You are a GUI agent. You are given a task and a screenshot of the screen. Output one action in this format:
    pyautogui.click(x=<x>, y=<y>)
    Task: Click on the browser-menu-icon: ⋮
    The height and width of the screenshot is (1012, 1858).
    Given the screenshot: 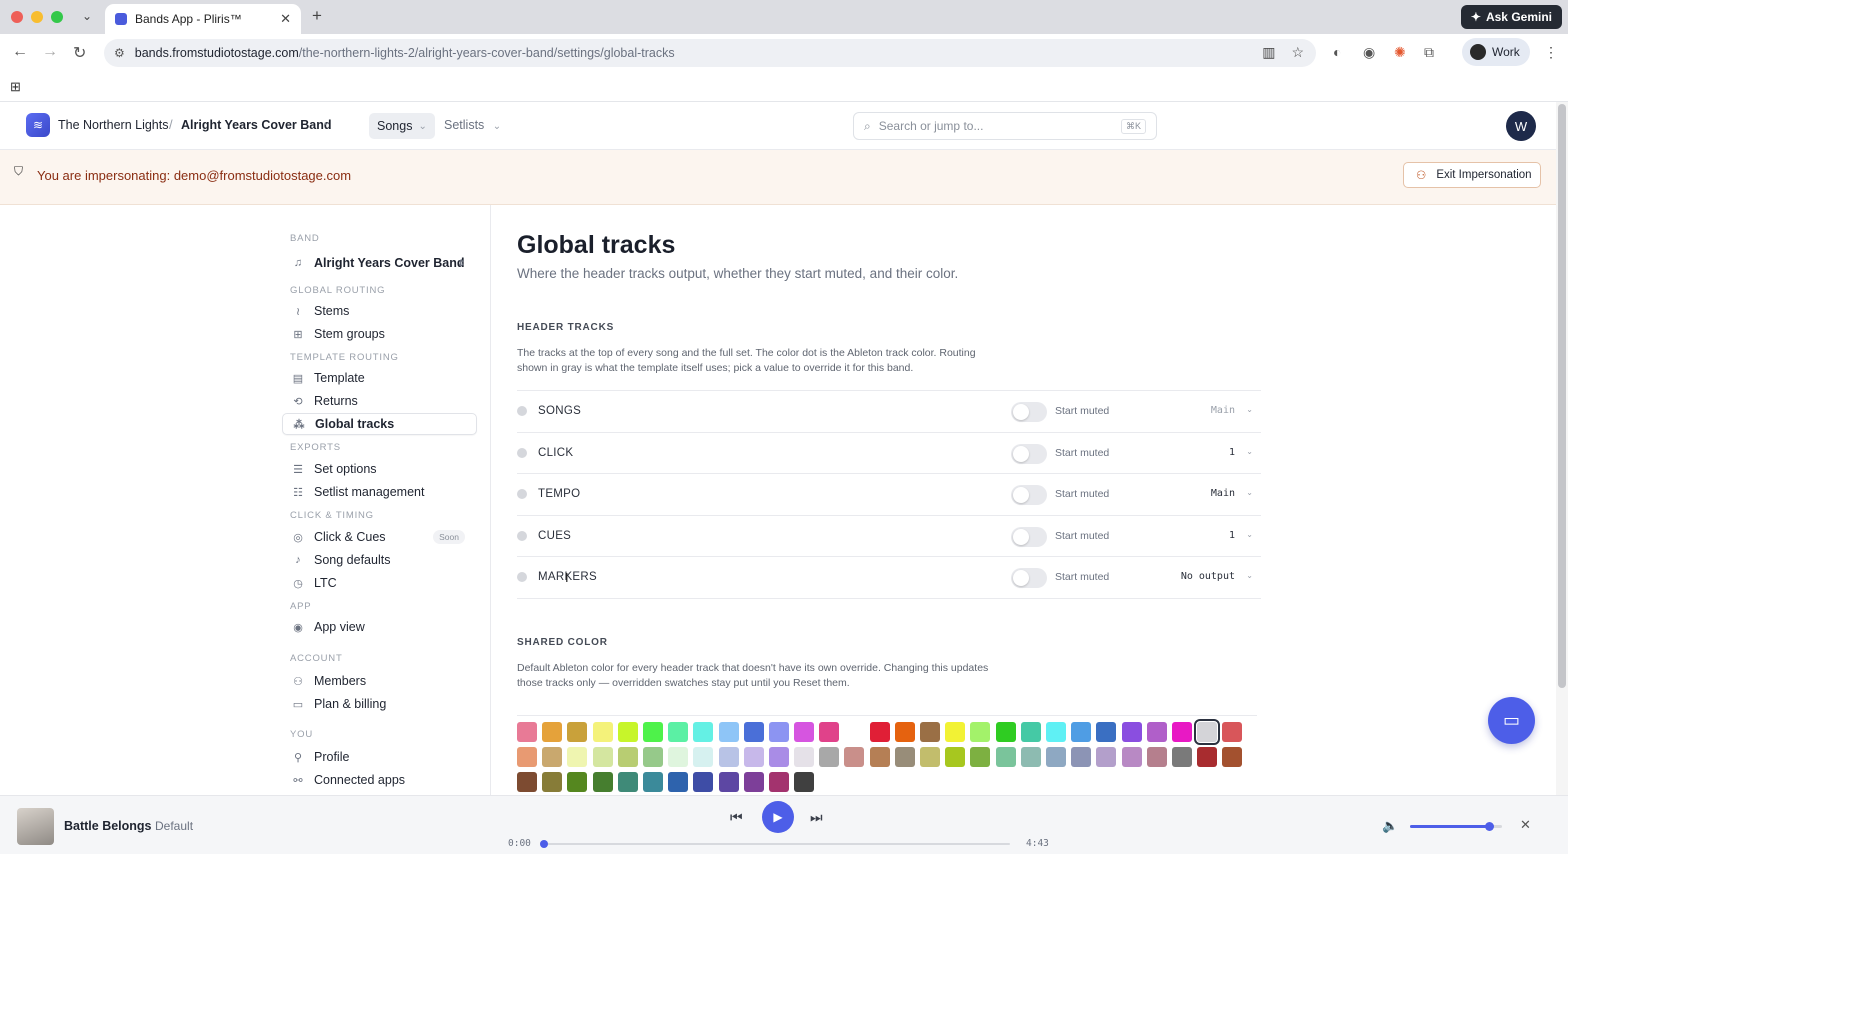 What is the action you would take?
    pyautogui.click(x=1551, y=52)
    